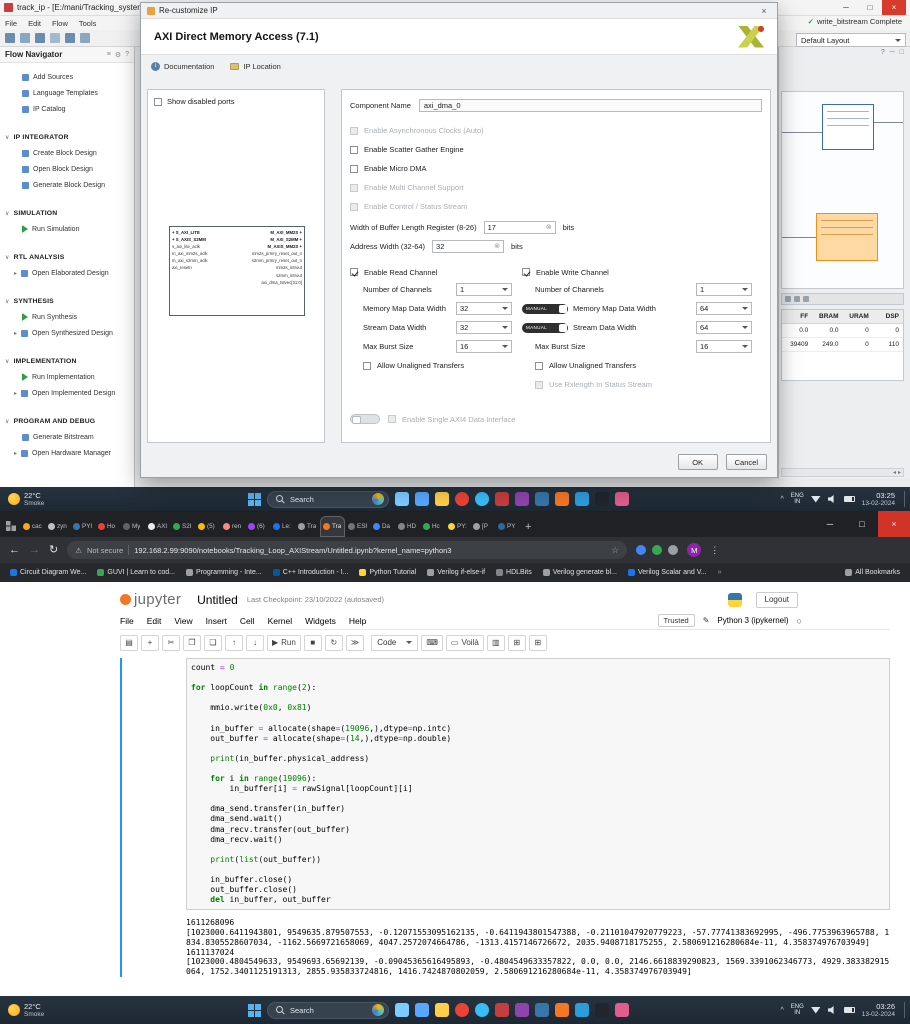 The width and height of the screenshot is (910, 1024). Describe the element at coordinates (257, 526) in the screenshot. I see `browser-tab-6: (6)` at that location.